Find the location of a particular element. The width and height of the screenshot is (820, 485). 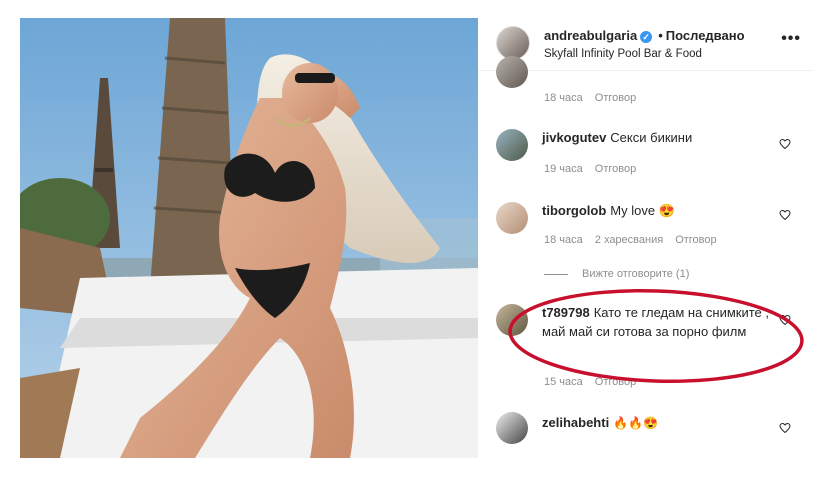

more-options-icon: ••• is located at coordinates (791, 39).